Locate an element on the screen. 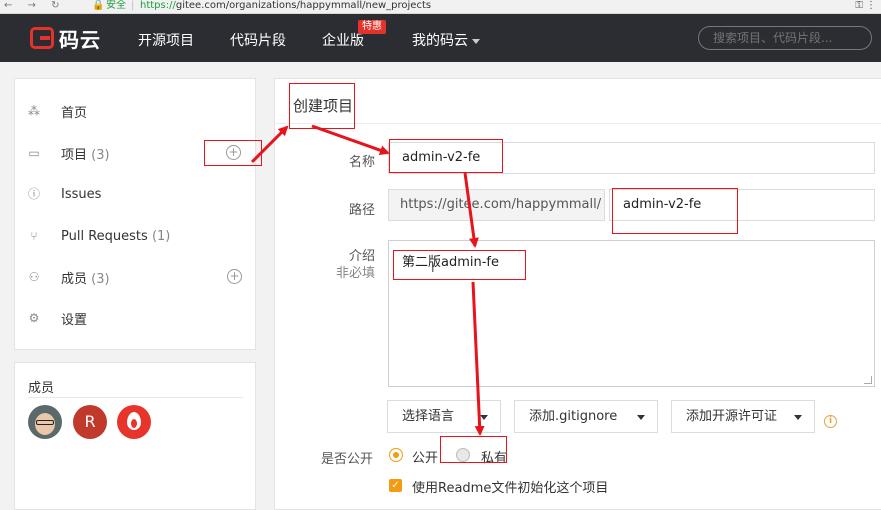  license-select: 添加开源许可证 is located at coordinates (743, 416).